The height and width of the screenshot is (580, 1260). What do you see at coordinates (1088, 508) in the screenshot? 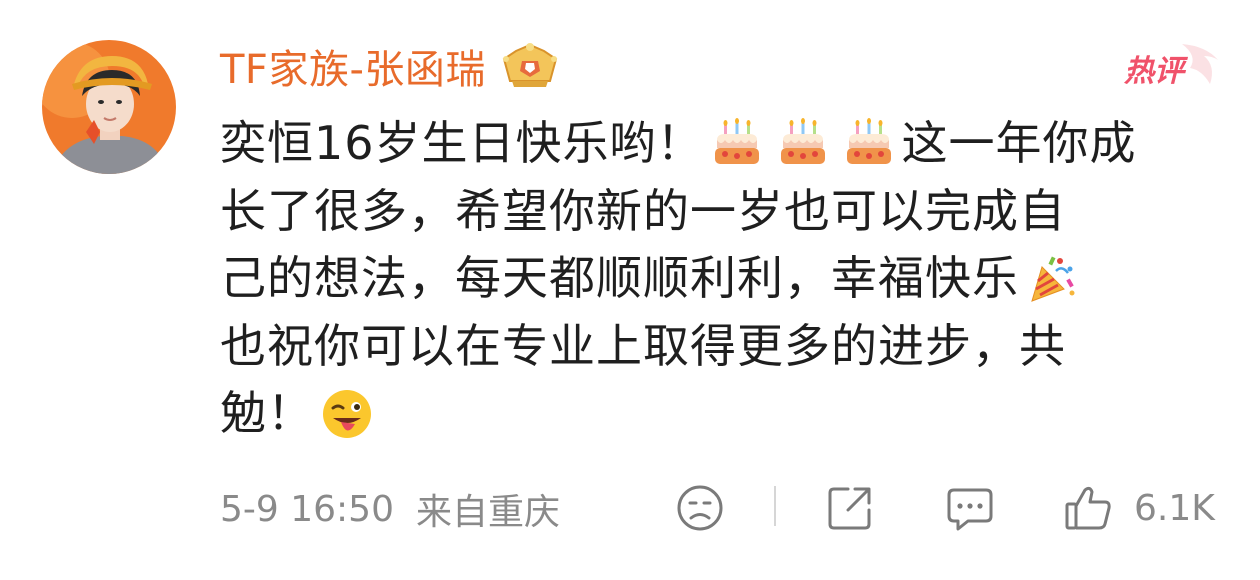
I see `like-thumb-icon` at bounding box center [1088, 508].